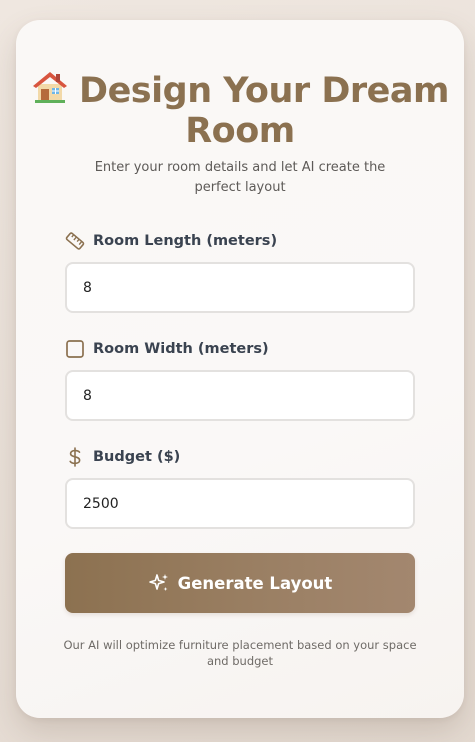 This screenshot has height=742, width=475. Describe the element at coordinates (185, 241) in the screenshot. I see `room-length-label: Room Length (meters)` at that location.